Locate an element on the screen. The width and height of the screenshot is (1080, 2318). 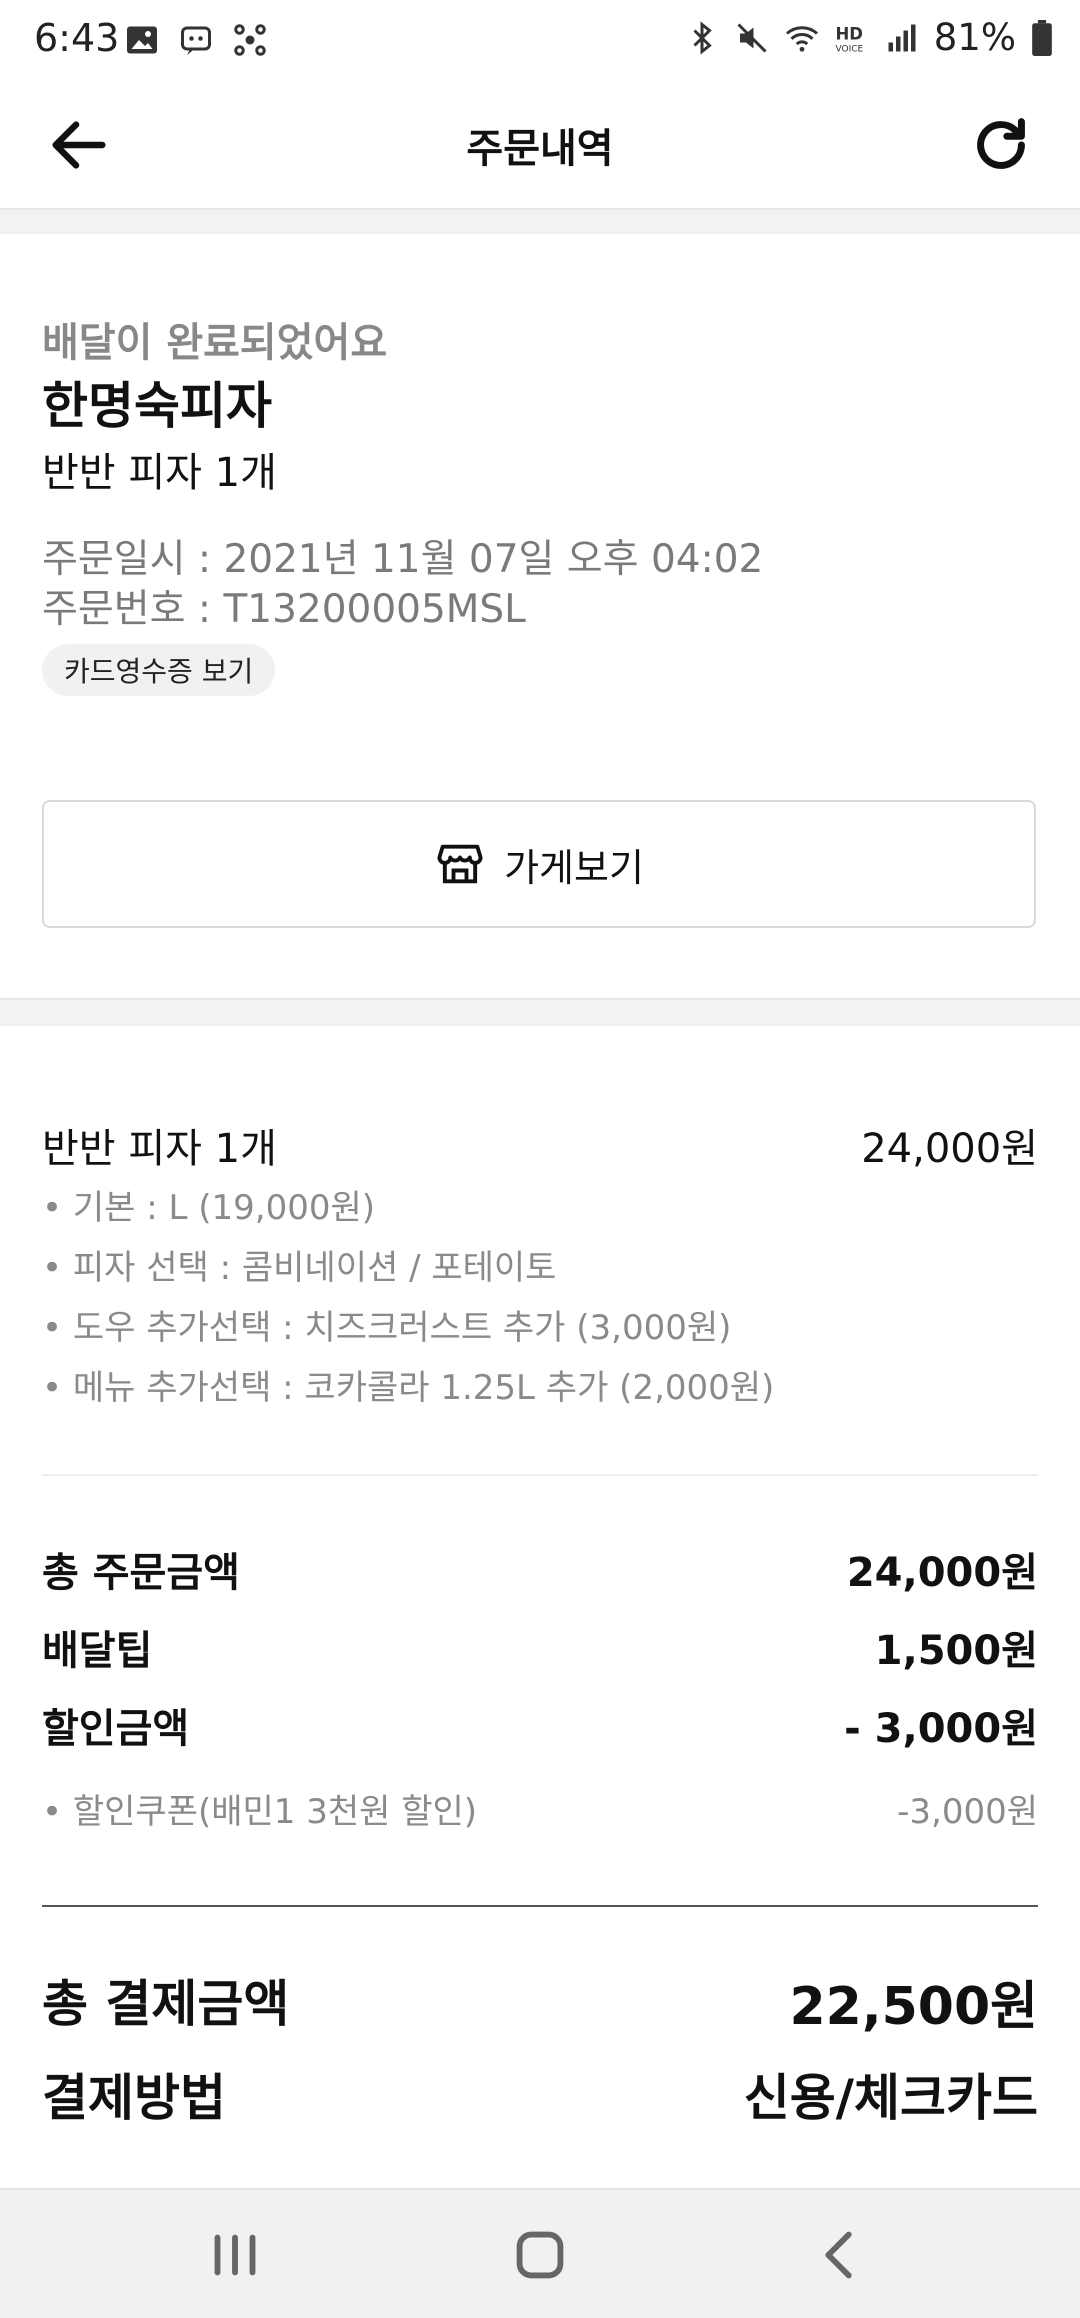
status-bar: 6:43 HD VOICE 81% is located at coordinates (540, 41).